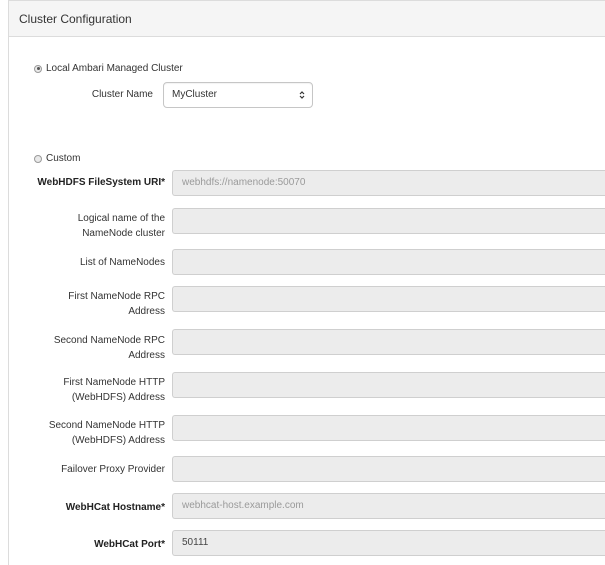 Image resolution: width=605 pixels, height=565 pixels. I want to click on second-rpc-input, so click(388, 342).